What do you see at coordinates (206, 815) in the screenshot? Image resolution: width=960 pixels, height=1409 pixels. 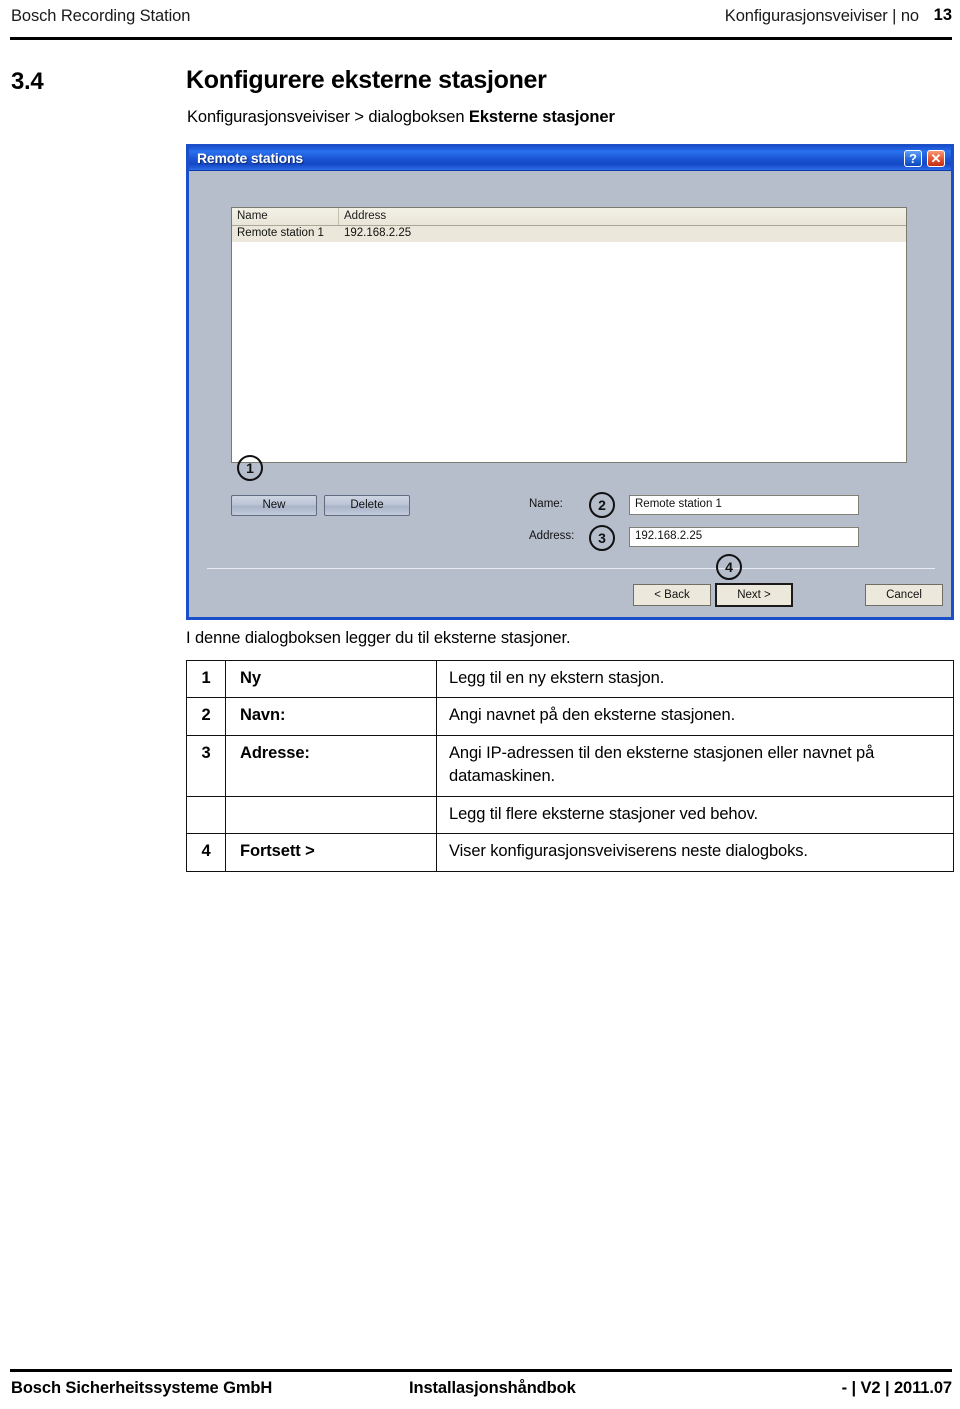 I see `row-number` at bounding box center [206, 815].